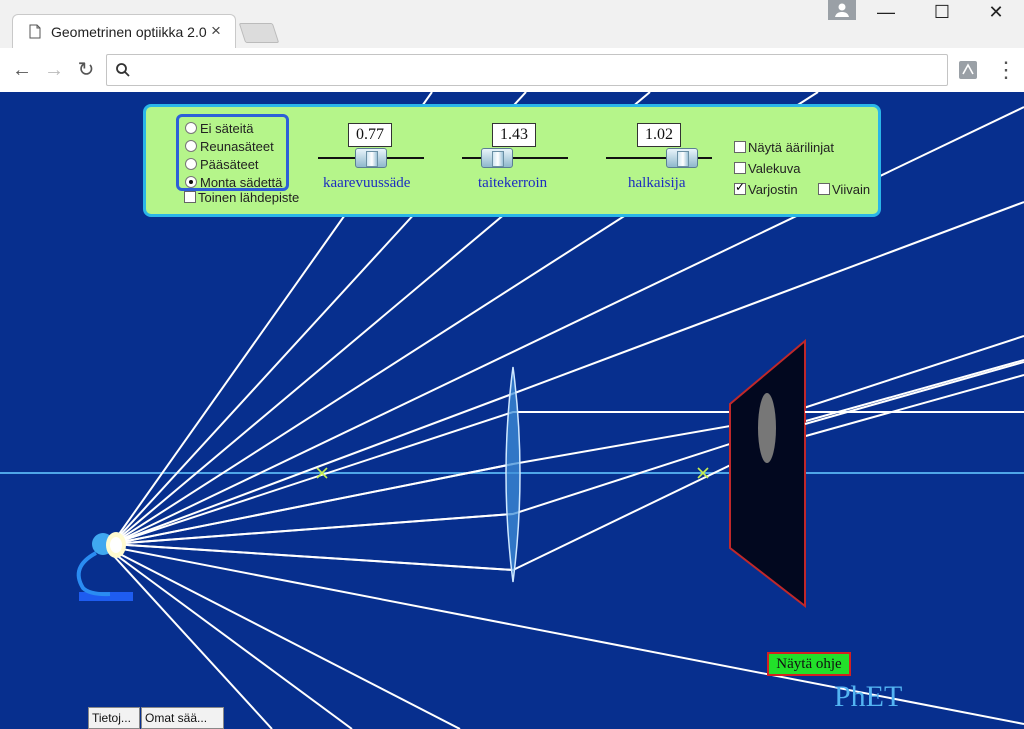  Describe the element at coordinates (371, 158) in the screenshot. I see `curvature-slider-thumb` at that location.